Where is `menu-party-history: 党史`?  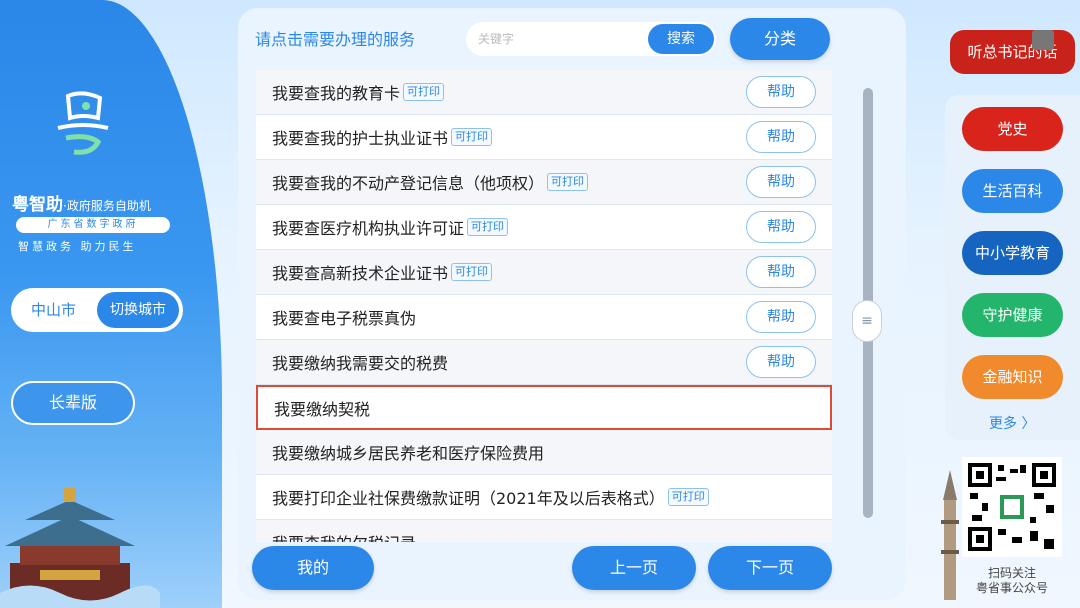 menu-party-history: 党史 is located at coordinates (1012, 129).